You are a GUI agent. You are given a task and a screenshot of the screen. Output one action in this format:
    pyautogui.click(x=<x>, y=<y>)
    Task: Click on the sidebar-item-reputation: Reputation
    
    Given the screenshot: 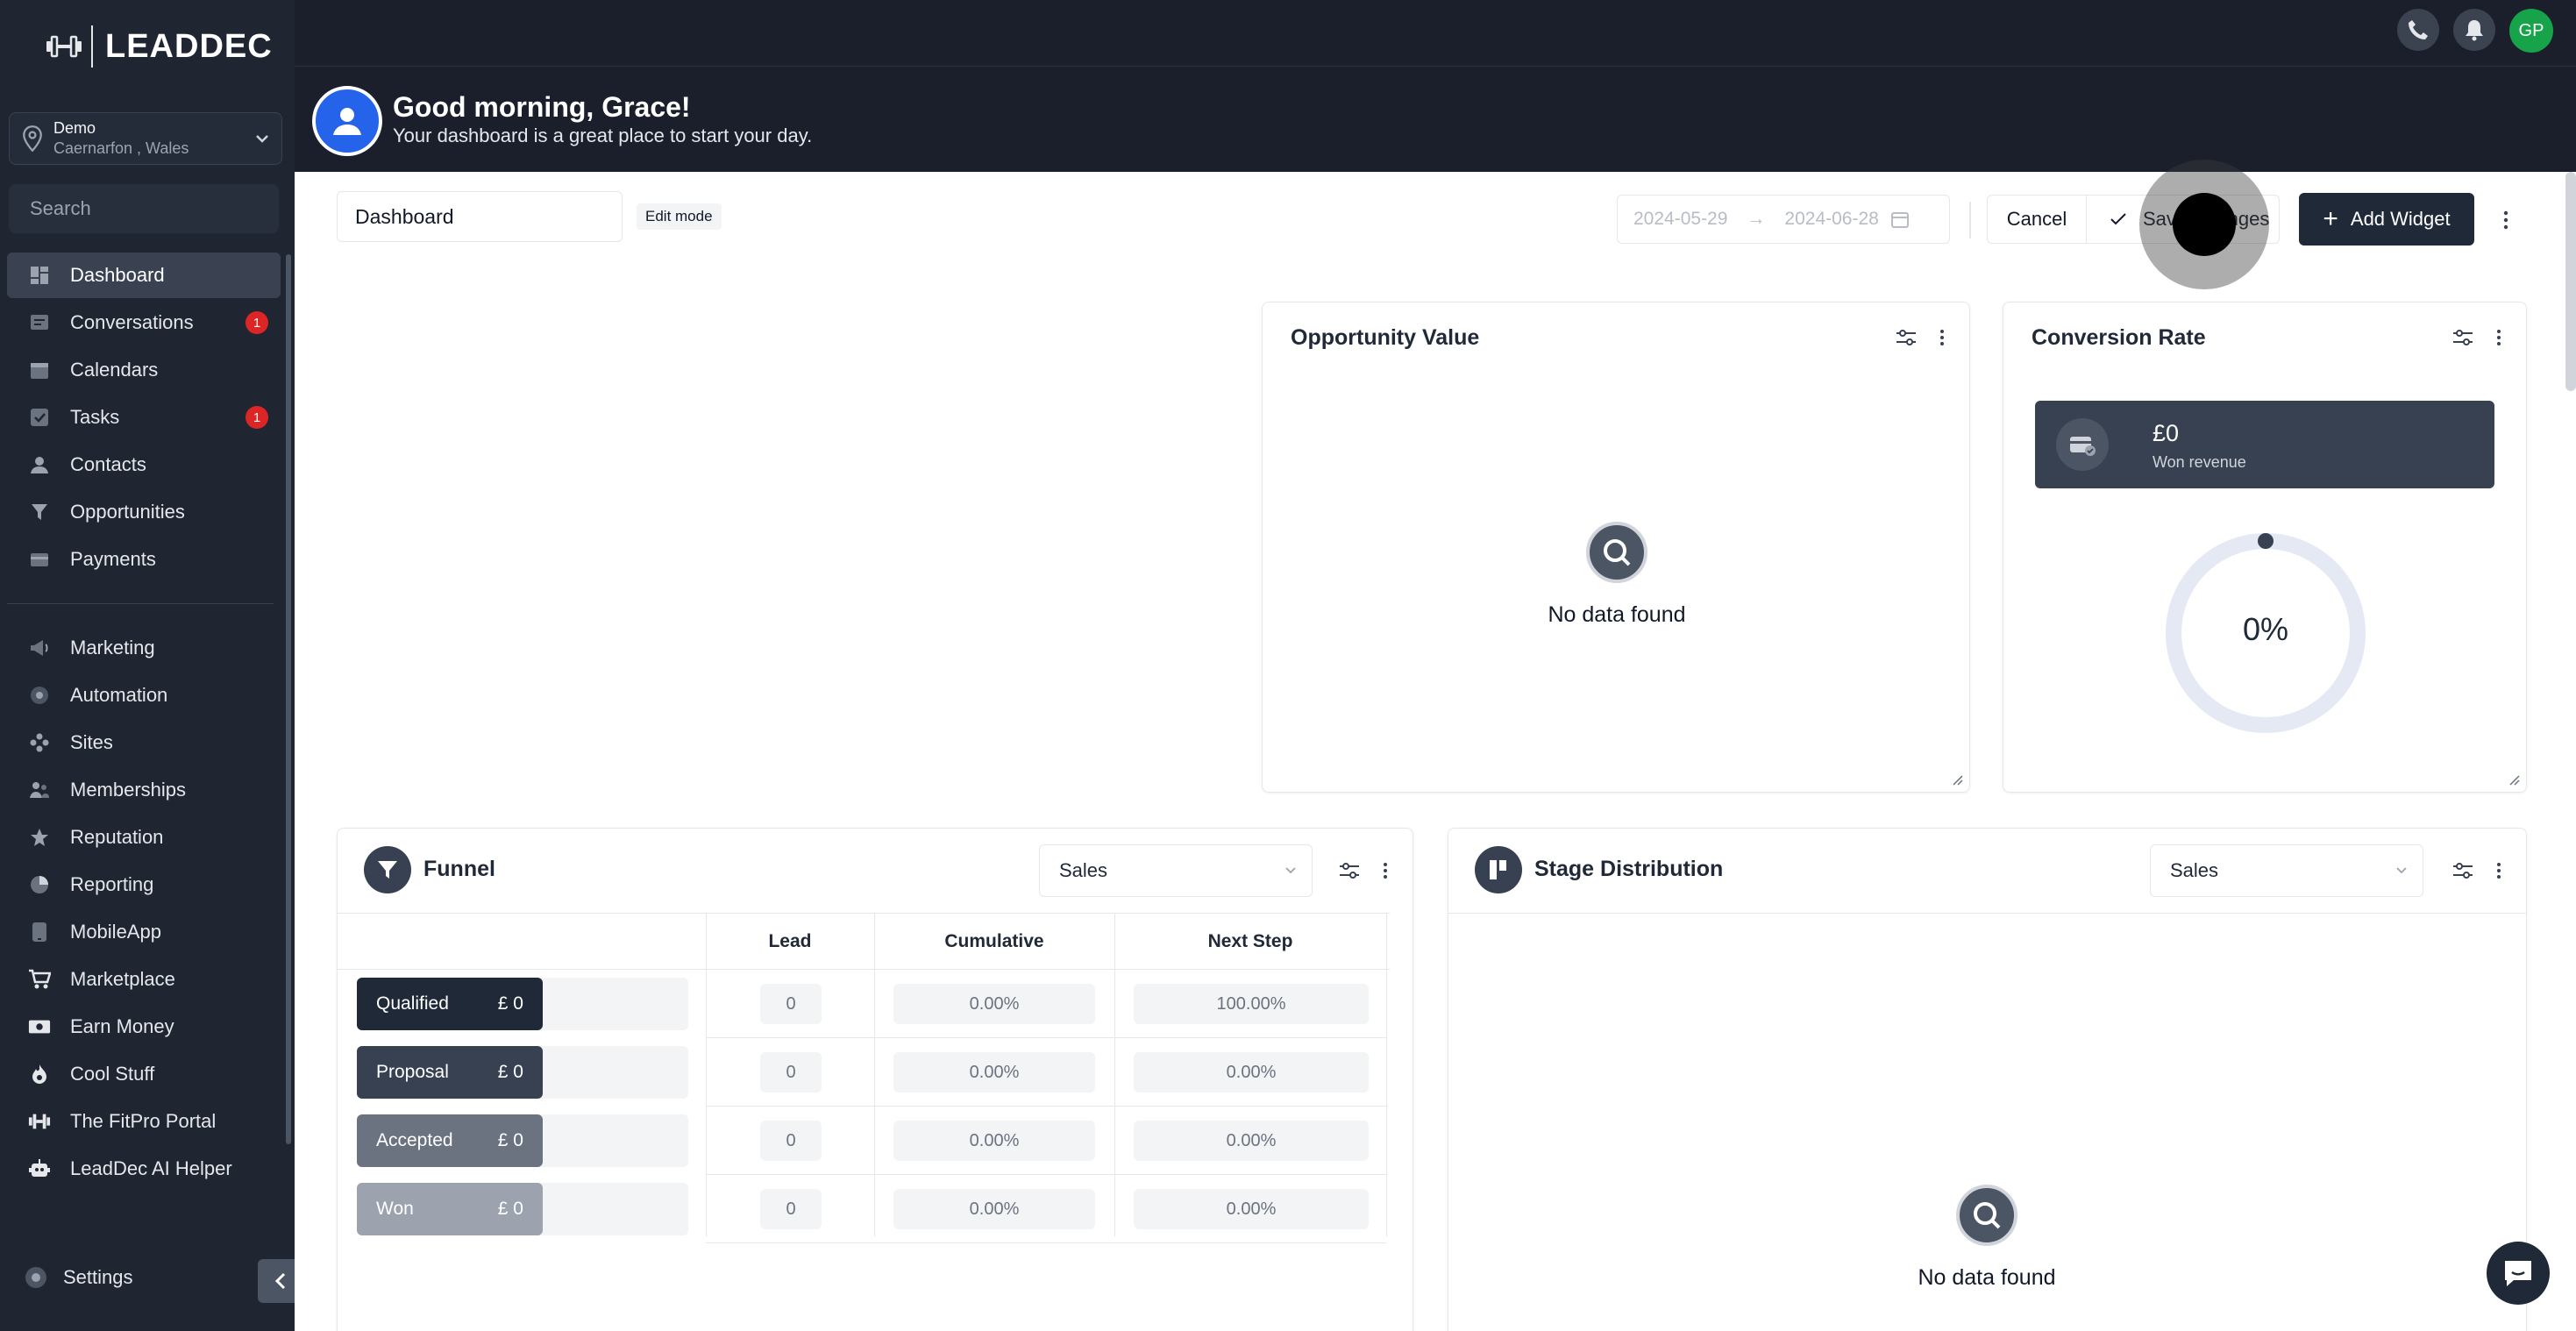 What is the action you would take?
    pyautogui.click(x=144, y=837)
    